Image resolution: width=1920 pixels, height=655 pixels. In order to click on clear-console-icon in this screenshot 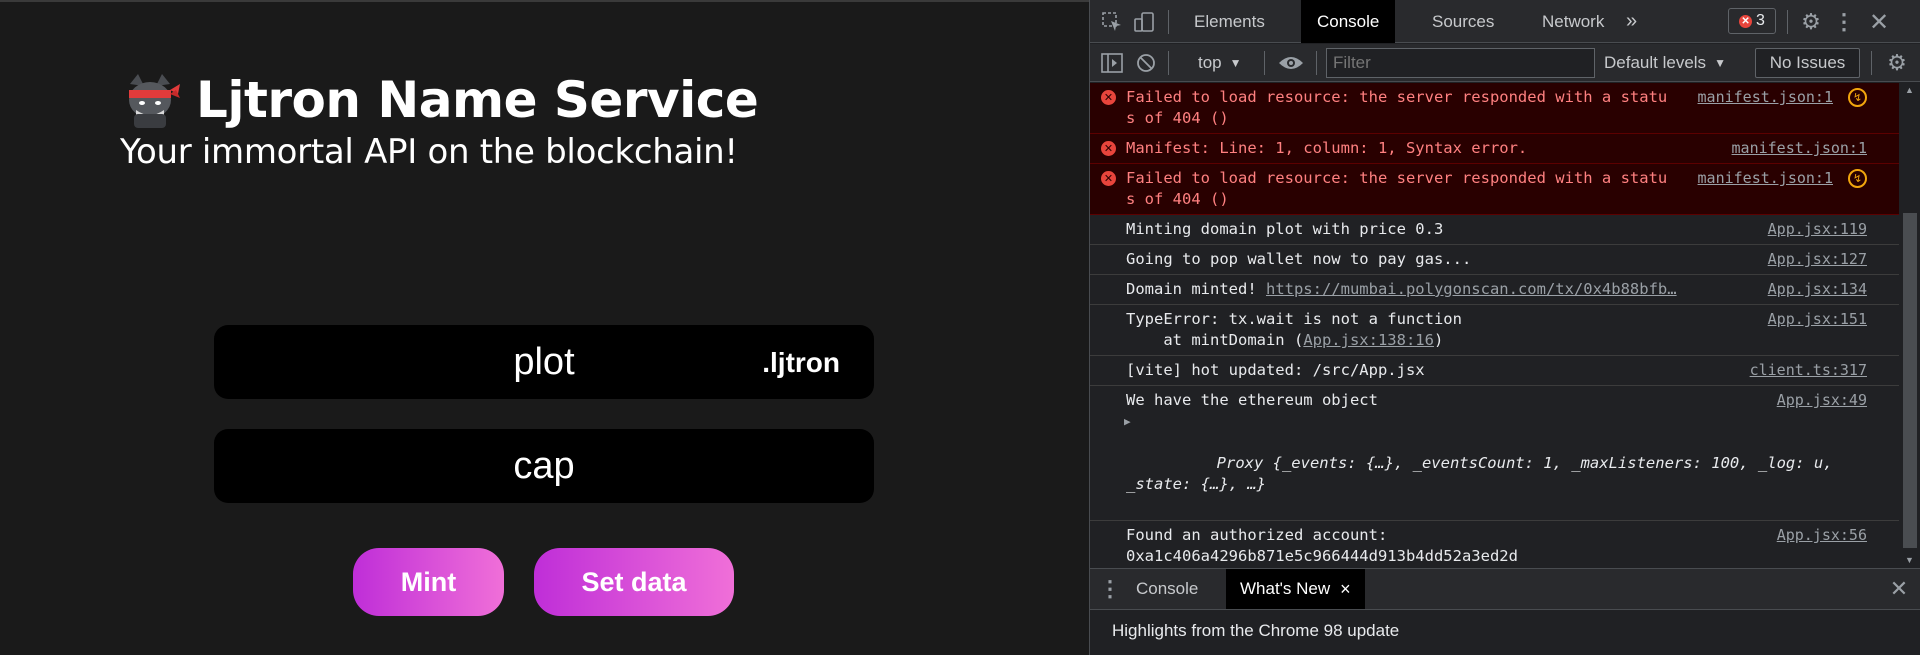, I will do `click(1146, 63)`.